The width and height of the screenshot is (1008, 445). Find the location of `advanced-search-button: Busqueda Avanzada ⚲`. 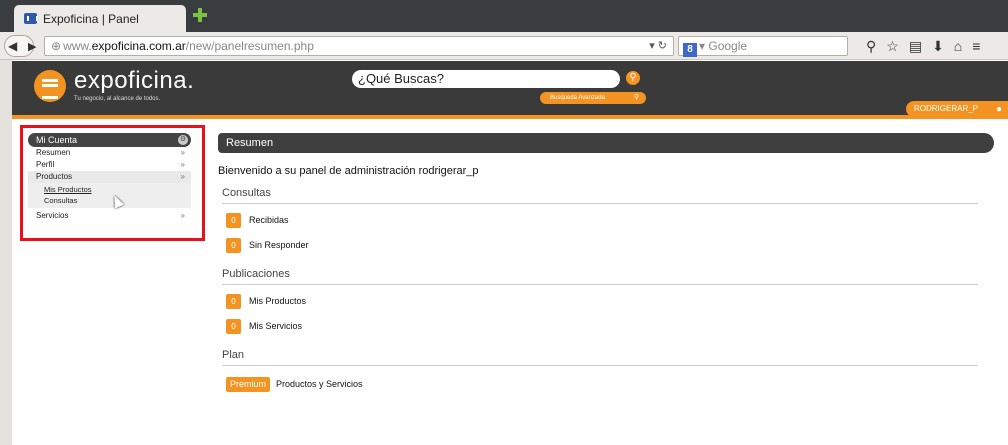

advanced-search-button: Busqueda Avanzada ⚲ is located at coordinates (593, 98).